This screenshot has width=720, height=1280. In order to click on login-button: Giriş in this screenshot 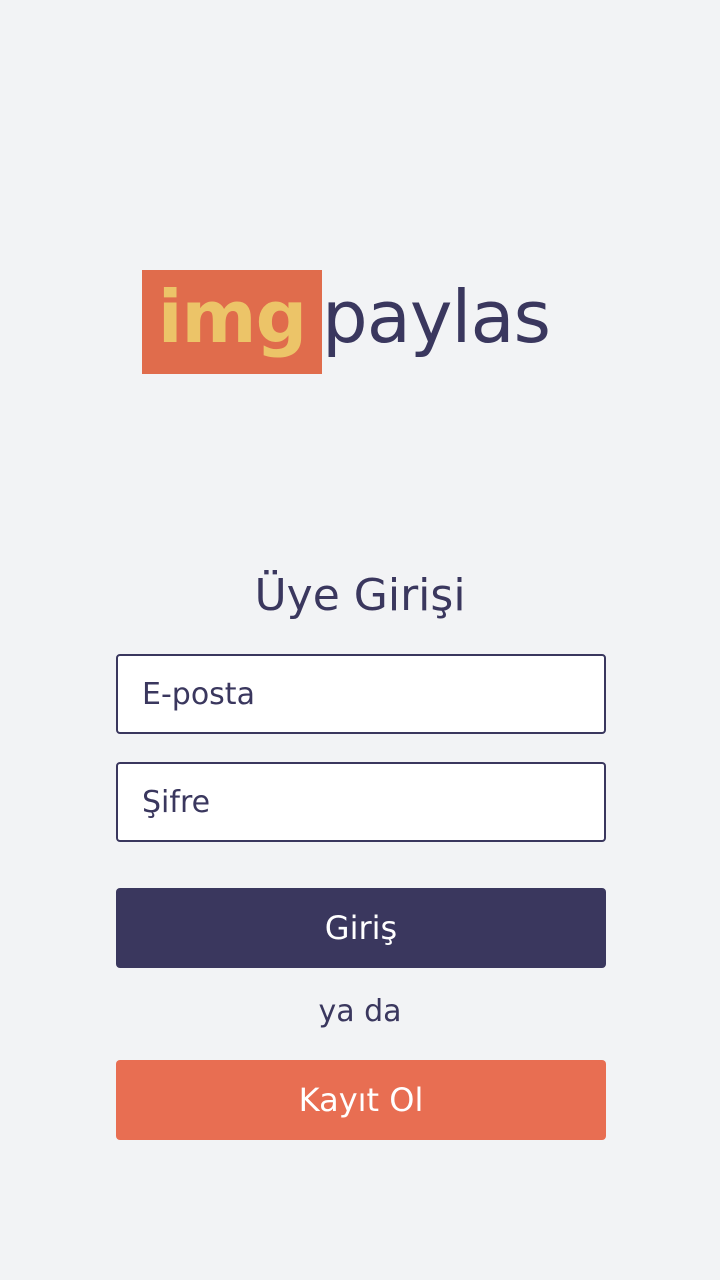, I will do `click(361, 928)`.